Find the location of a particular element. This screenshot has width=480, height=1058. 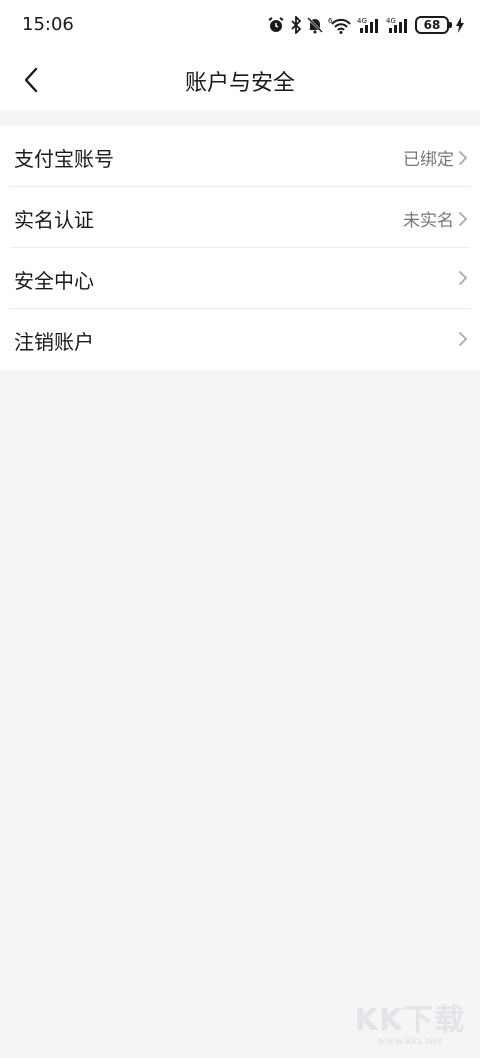

page-title: 账户与安全 is located at coordinates (239, 83).